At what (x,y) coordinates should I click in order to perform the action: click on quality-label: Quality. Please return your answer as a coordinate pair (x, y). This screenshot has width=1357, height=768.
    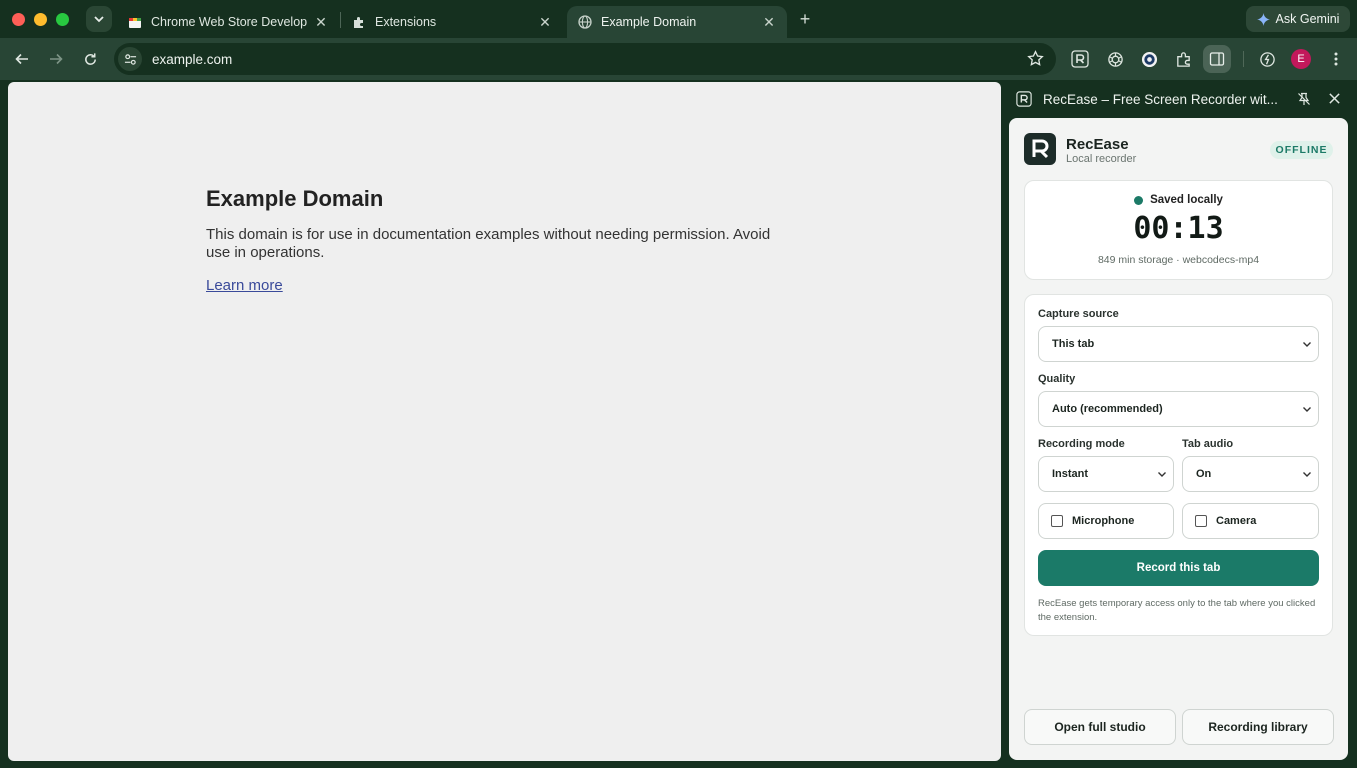
    Looking at the image, I should click on (1057, 379).